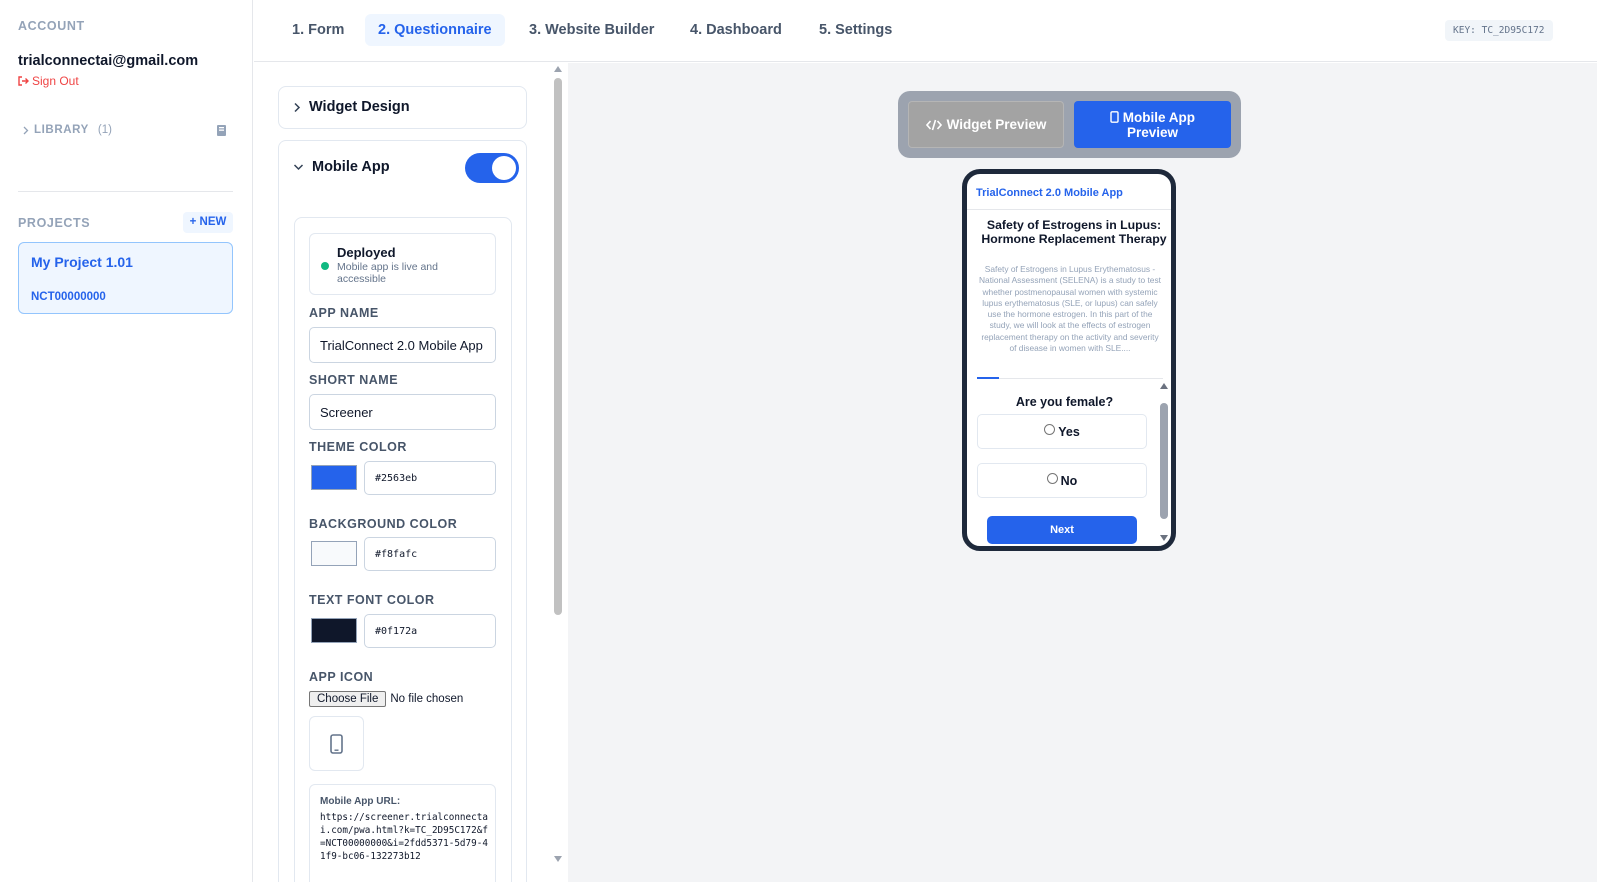 This screenshot has height=882, width=1597. I want to click on app-icon-preview, so click(336, 743).